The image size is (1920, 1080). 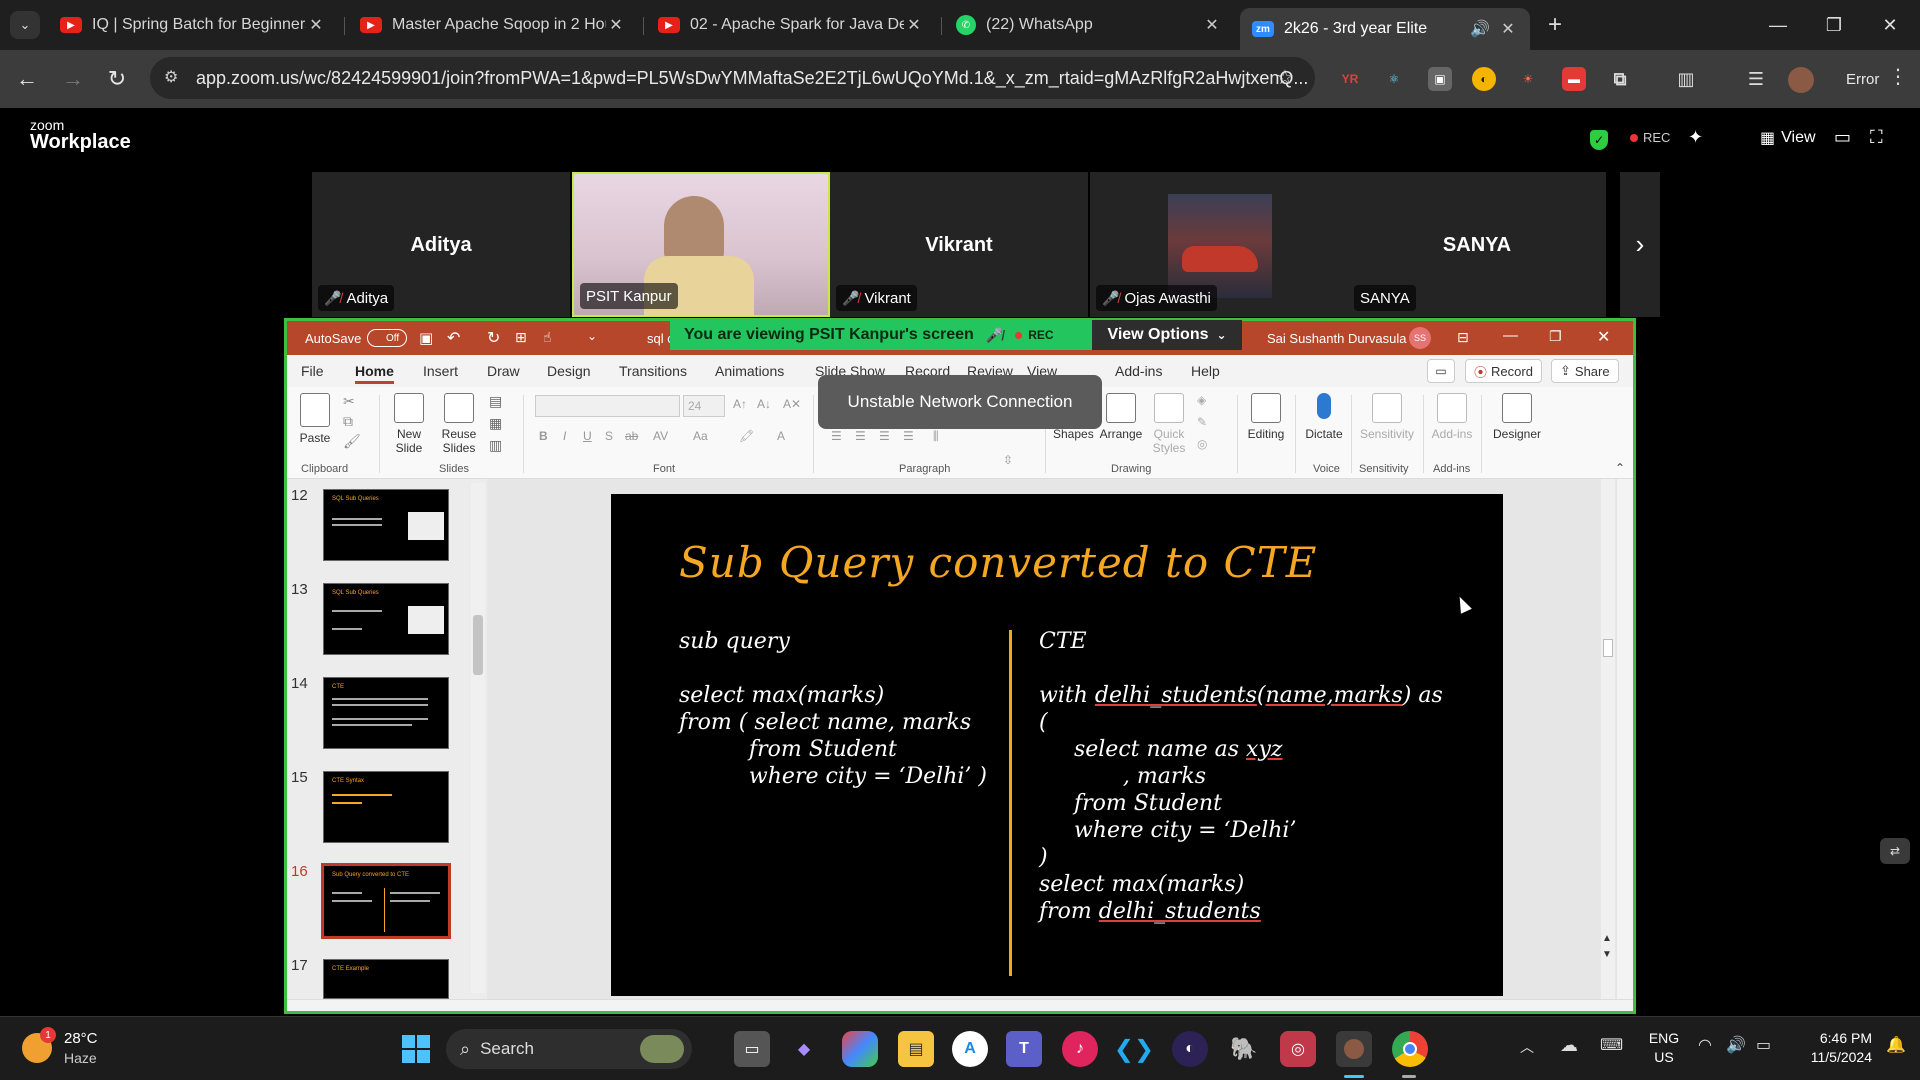 What do you see at coordinates (592, 336) in the screenshot?
I see `customize-qat-icon: ⌄` at bounding box center [592, 336].